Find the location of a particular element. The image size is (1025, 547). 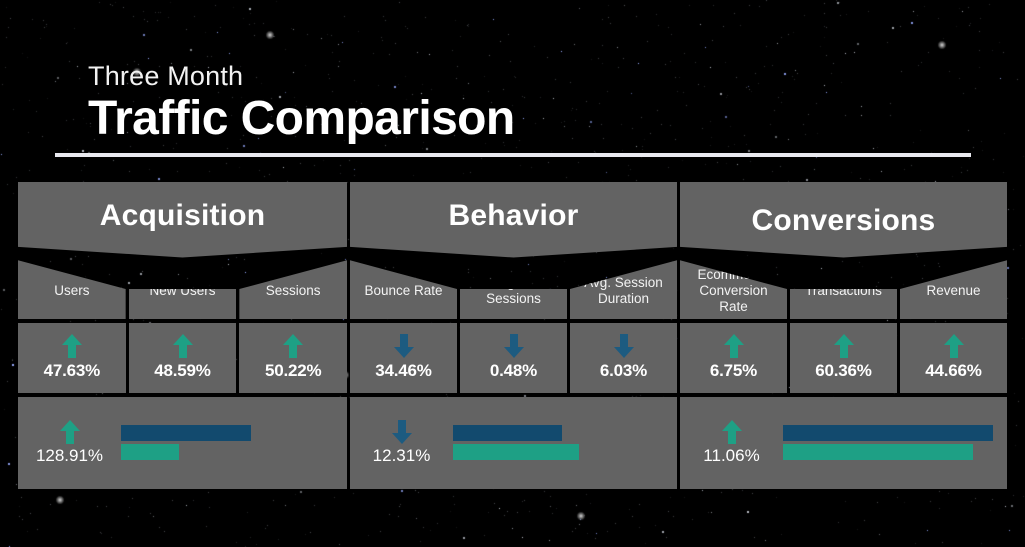

summary-value: 11.06% is located at coordinates (731, 455).